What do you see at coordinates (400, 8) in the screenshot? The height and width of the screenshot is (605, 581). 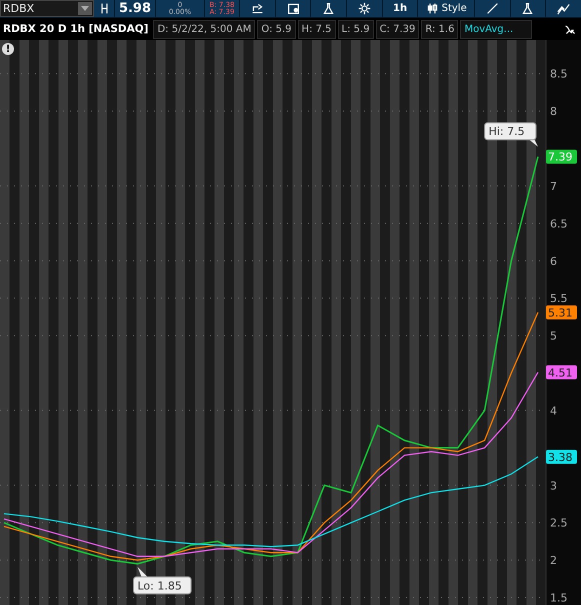 I see `interval-button: 1h` at bounding box center [400, 8].